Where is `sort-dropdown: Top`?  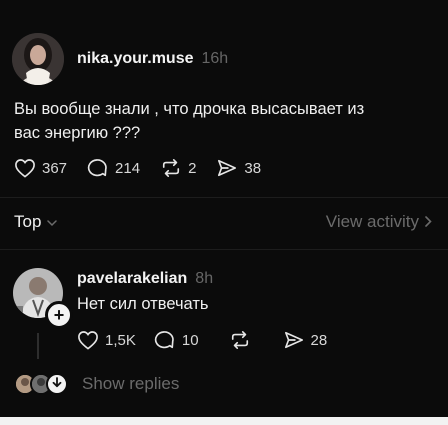
sort-dropdown: Top is located at coordinates (36, 222).